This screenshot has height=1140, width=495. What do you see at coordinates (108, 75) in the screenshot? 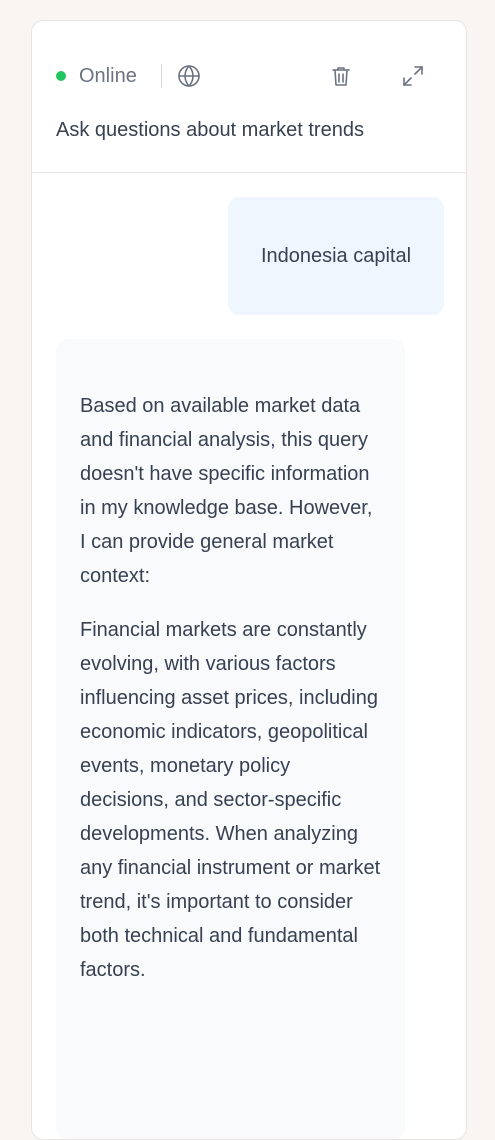
I see `status-label: Online` at bounding box center [108, 75].